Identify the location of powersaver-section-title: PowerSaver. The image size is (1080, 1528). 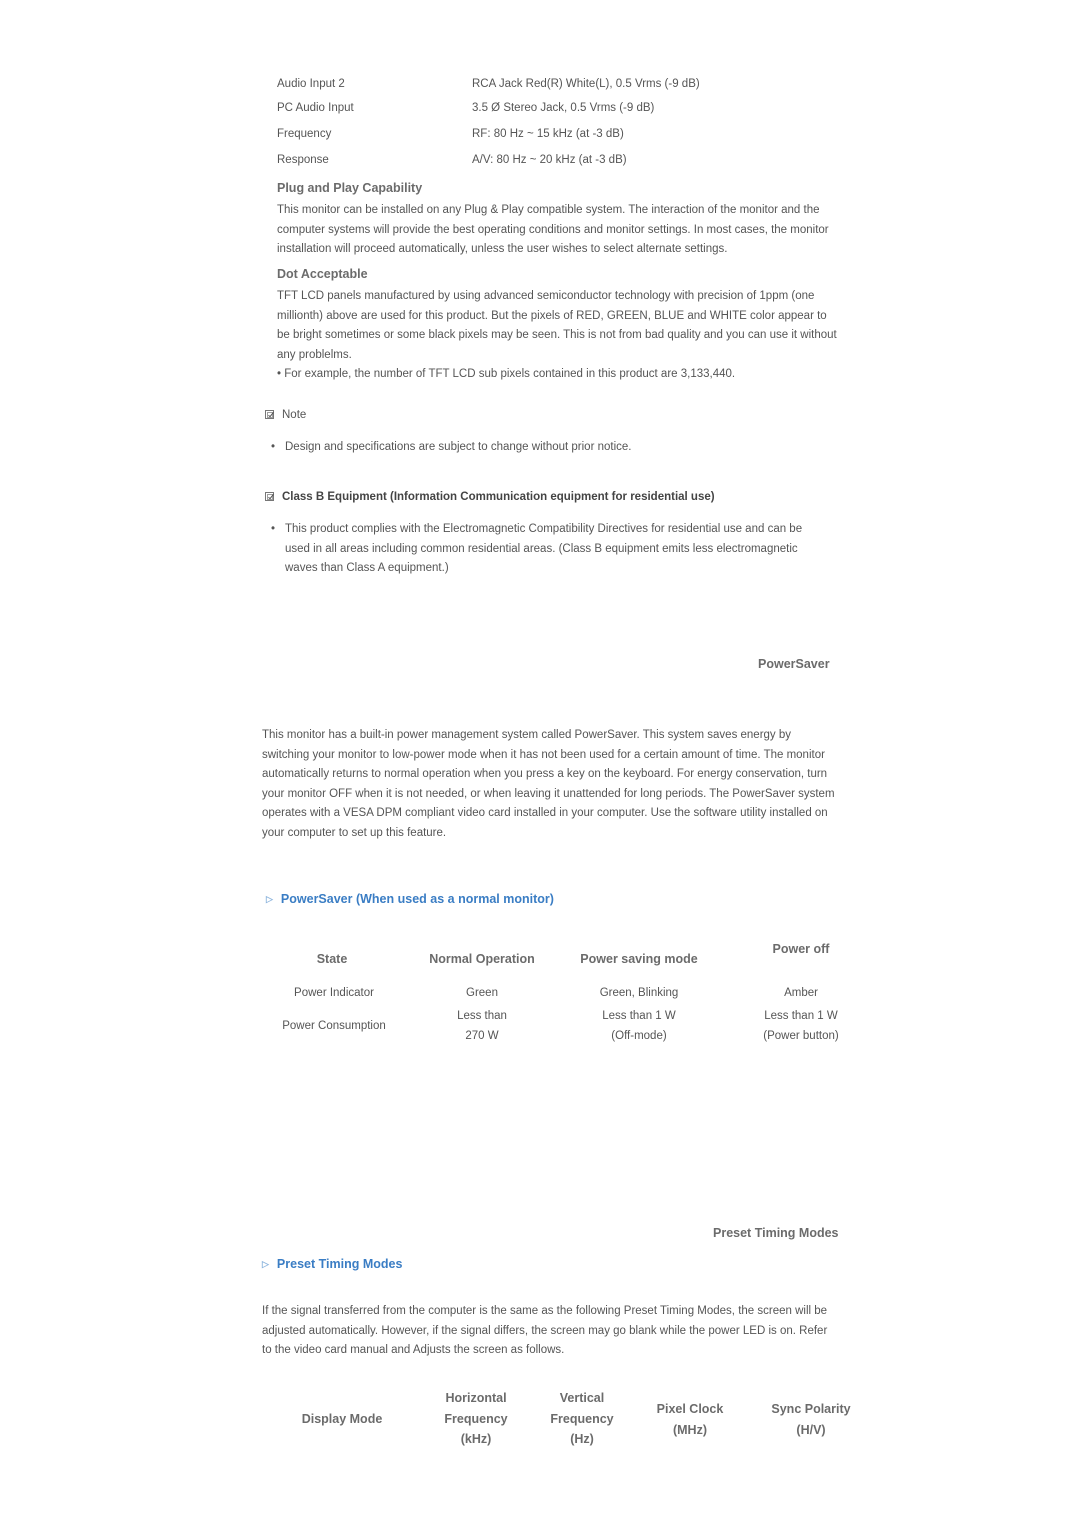
(794, 664).